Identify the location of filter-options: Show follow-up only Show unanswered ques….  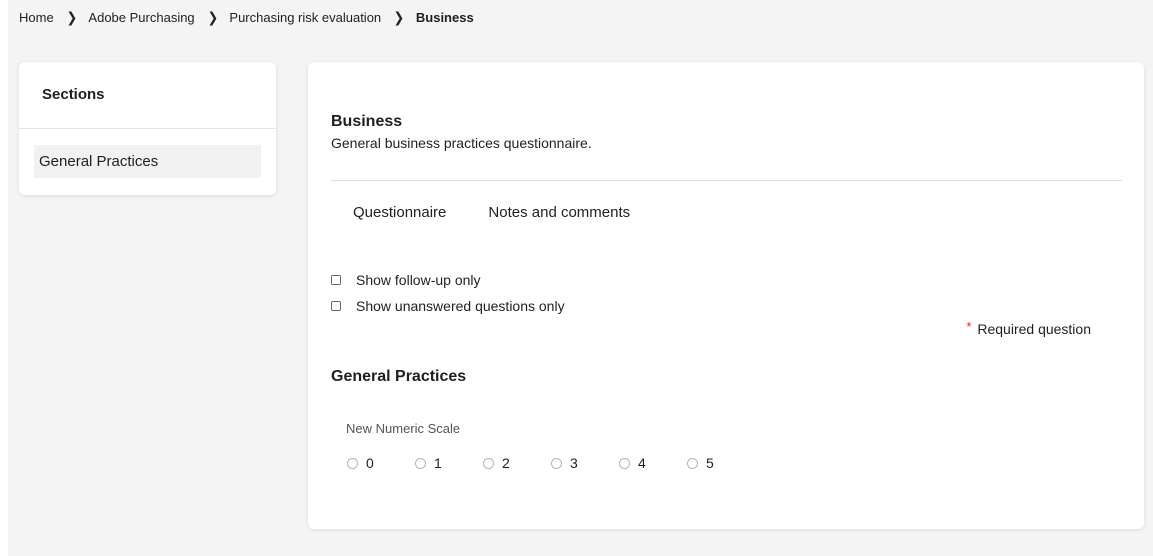
(448, 296).